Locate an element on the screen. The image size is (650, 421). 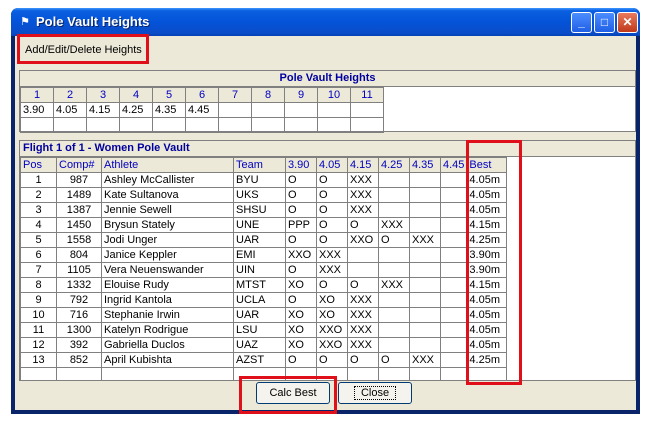
table-row: 1 987 Ashley McCallister BYU O O XXX 4.05m is located at coordinates (264, 180).